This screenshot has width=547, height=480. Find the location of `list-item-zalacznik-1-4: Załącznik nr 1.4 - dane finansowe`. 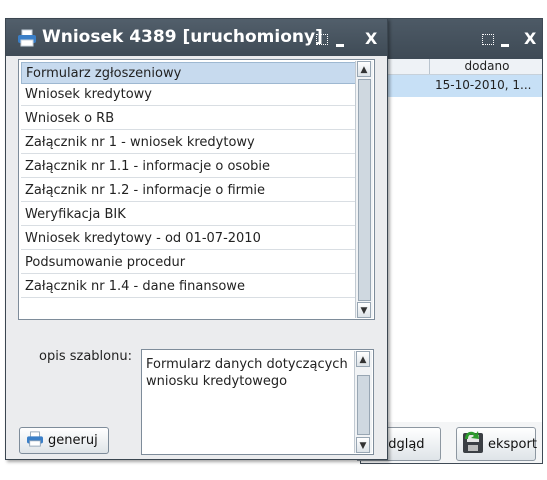

list-item-zalacznik-1-4: Załącznik nr 1.4 - dane finansowe is located at coordinates (189, 287).